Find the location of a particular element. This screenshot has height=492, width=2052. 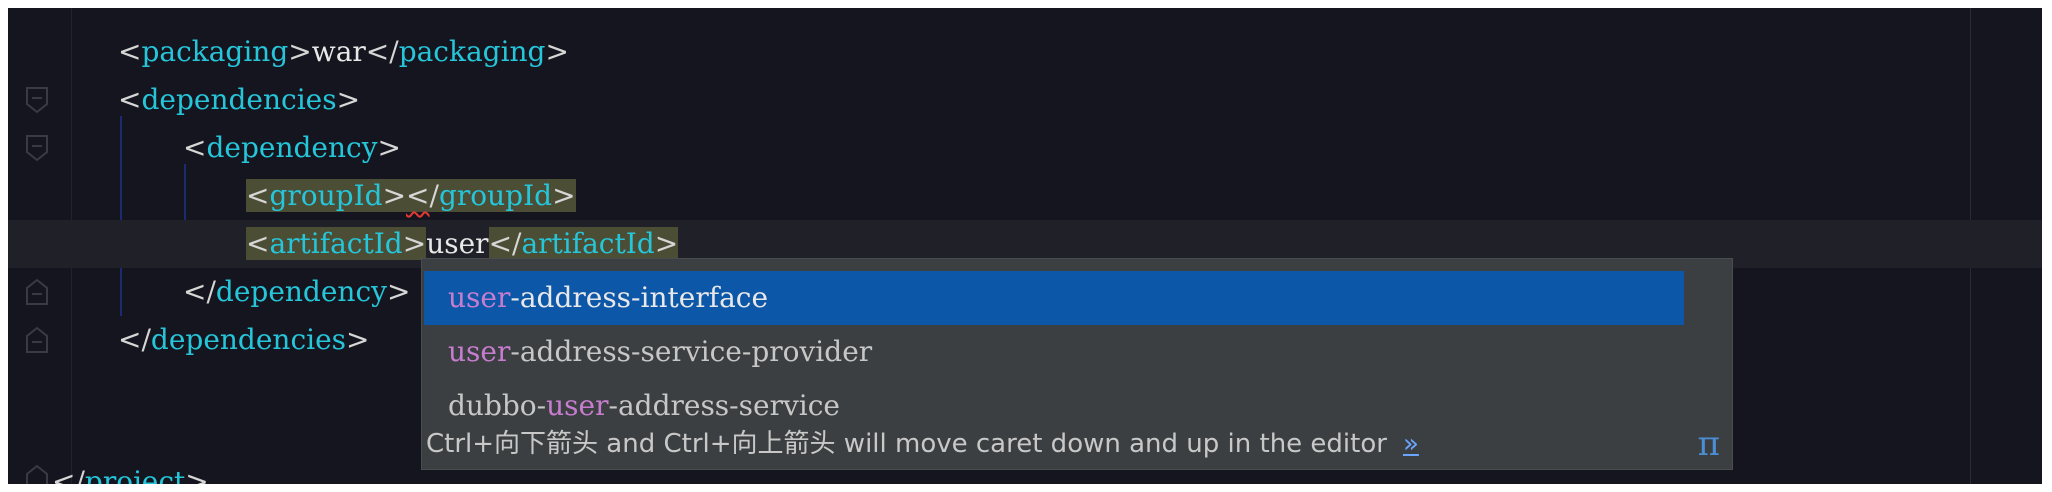

close-tag: </groupId> is located at coordinates (491, 195).